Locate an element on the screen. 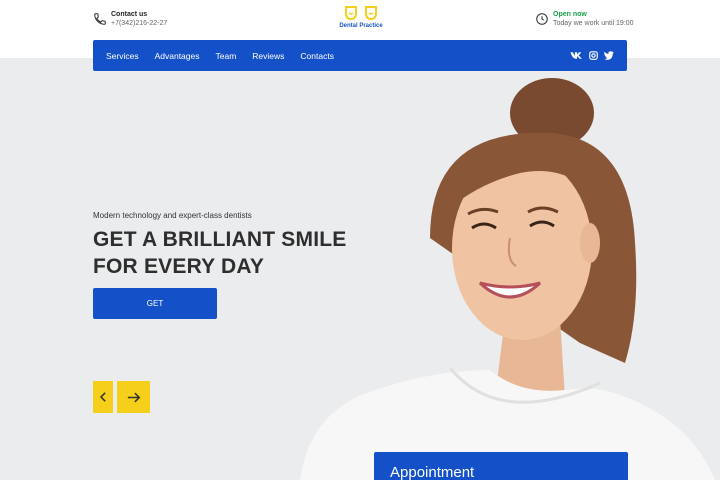 The width and height of the screenshot is (720, 480). logo: Dental Practice is located at coordinates (361, 17).